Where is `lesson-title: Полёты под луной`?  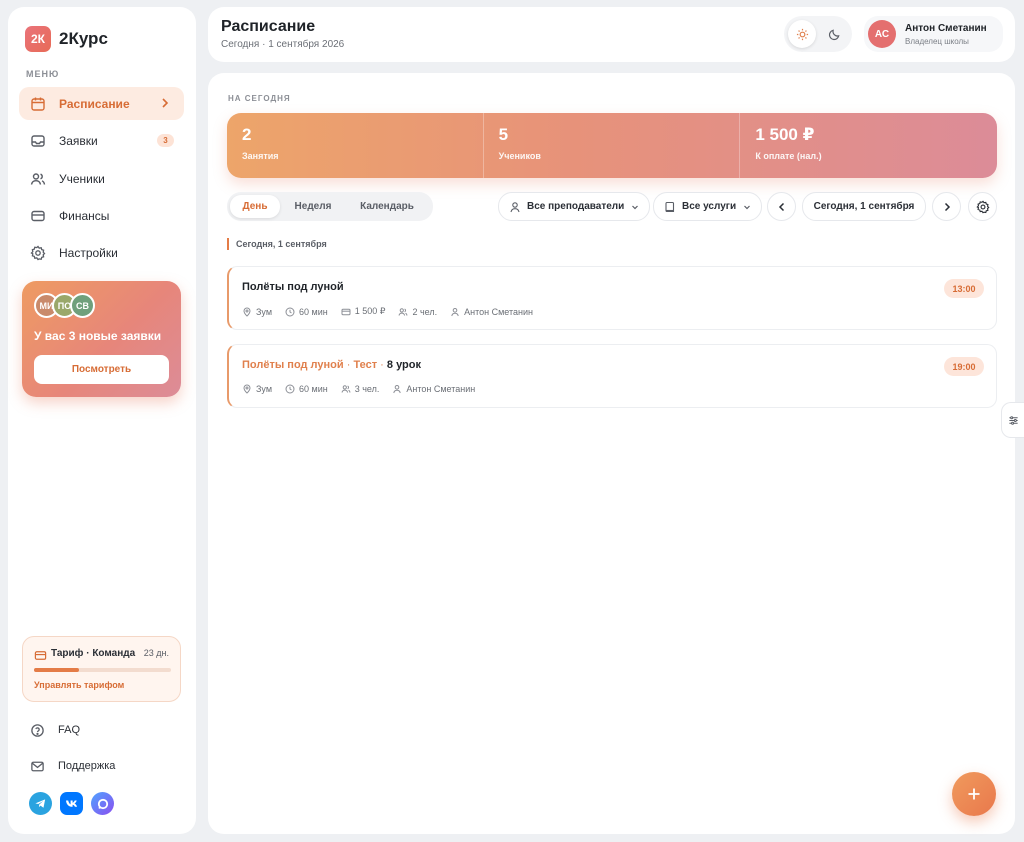
lesson-title: Полёты под луной is located at coordinates (293, 287).